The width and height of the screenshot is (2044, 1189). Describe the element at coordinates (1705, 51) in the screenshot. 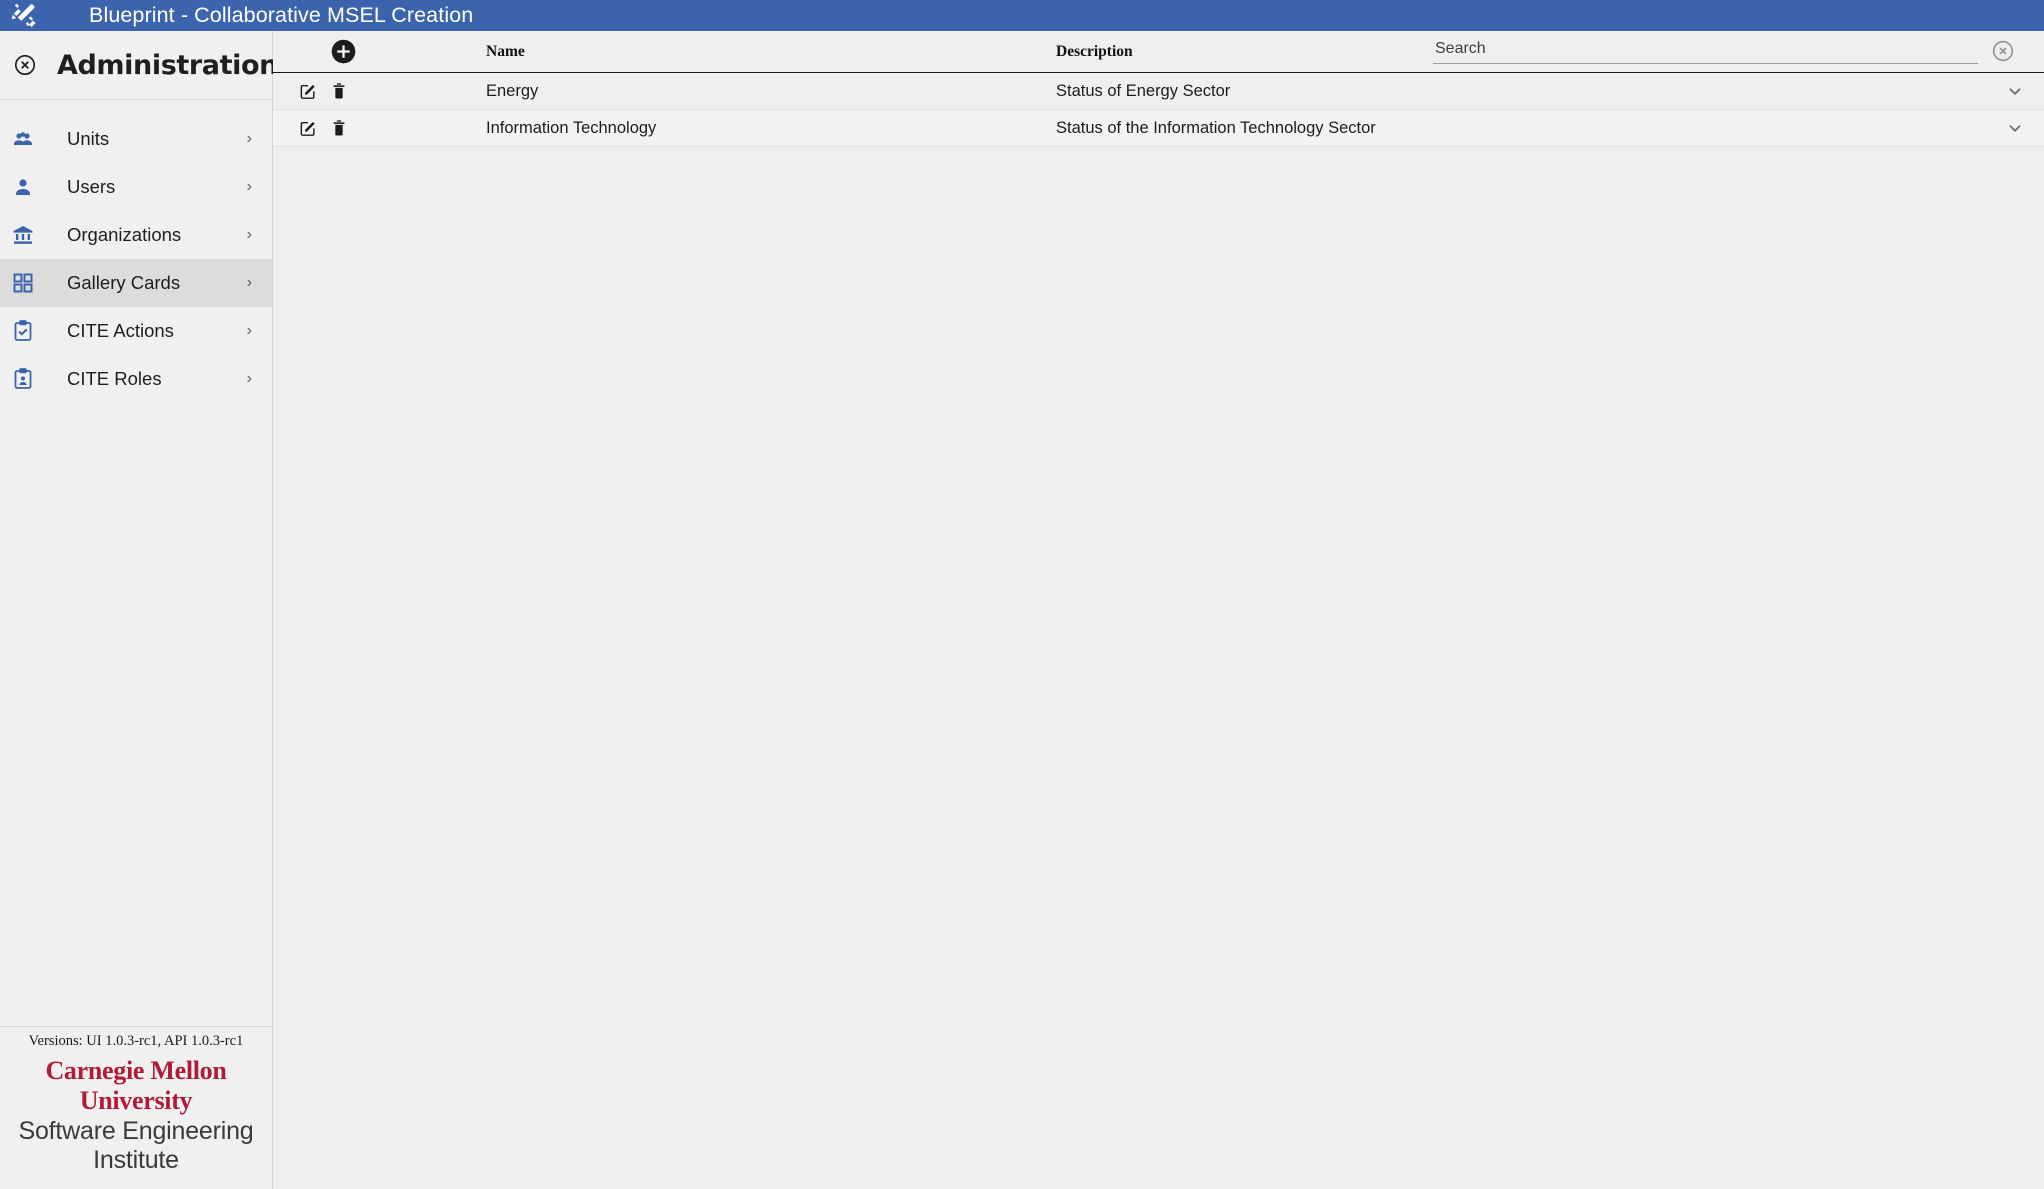

I see `search-input` at that location.